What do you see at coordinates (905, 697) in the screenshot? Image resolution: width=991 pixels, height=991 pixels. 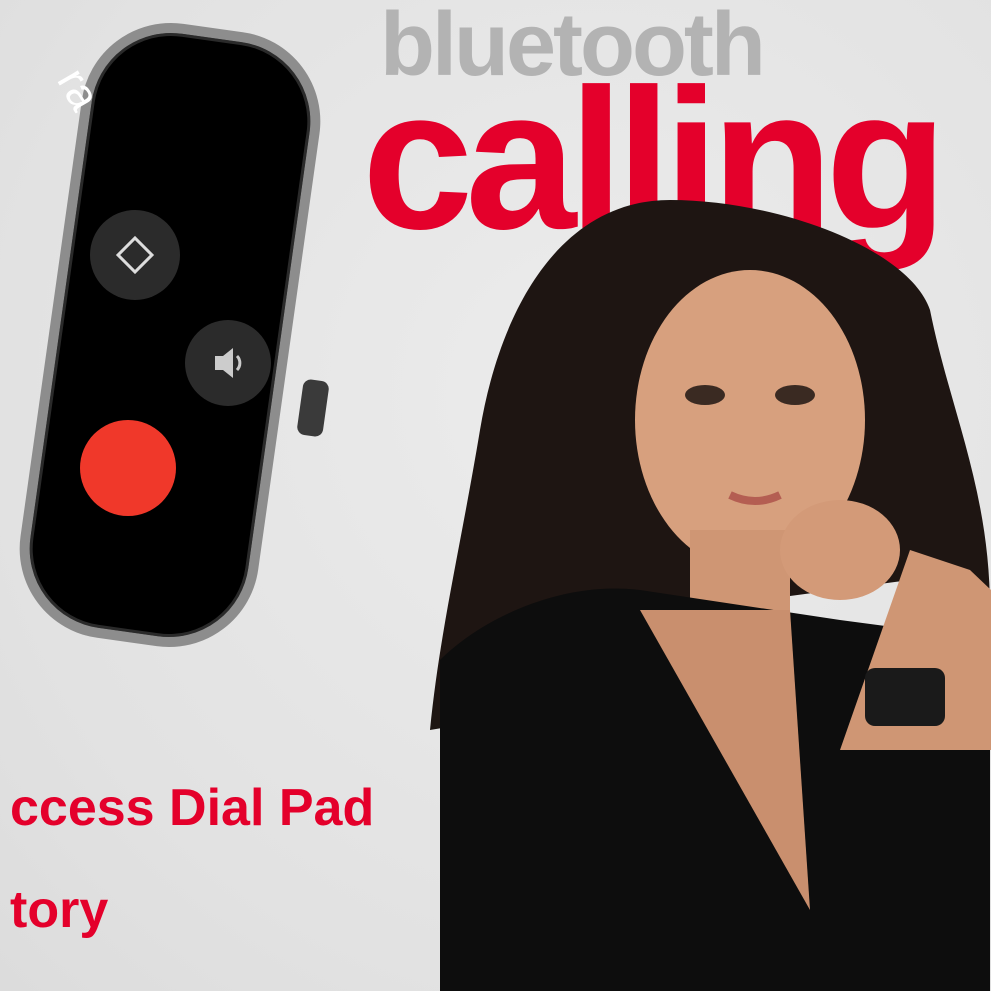 I see `wrist-watch` at bounding box center [905, 697].